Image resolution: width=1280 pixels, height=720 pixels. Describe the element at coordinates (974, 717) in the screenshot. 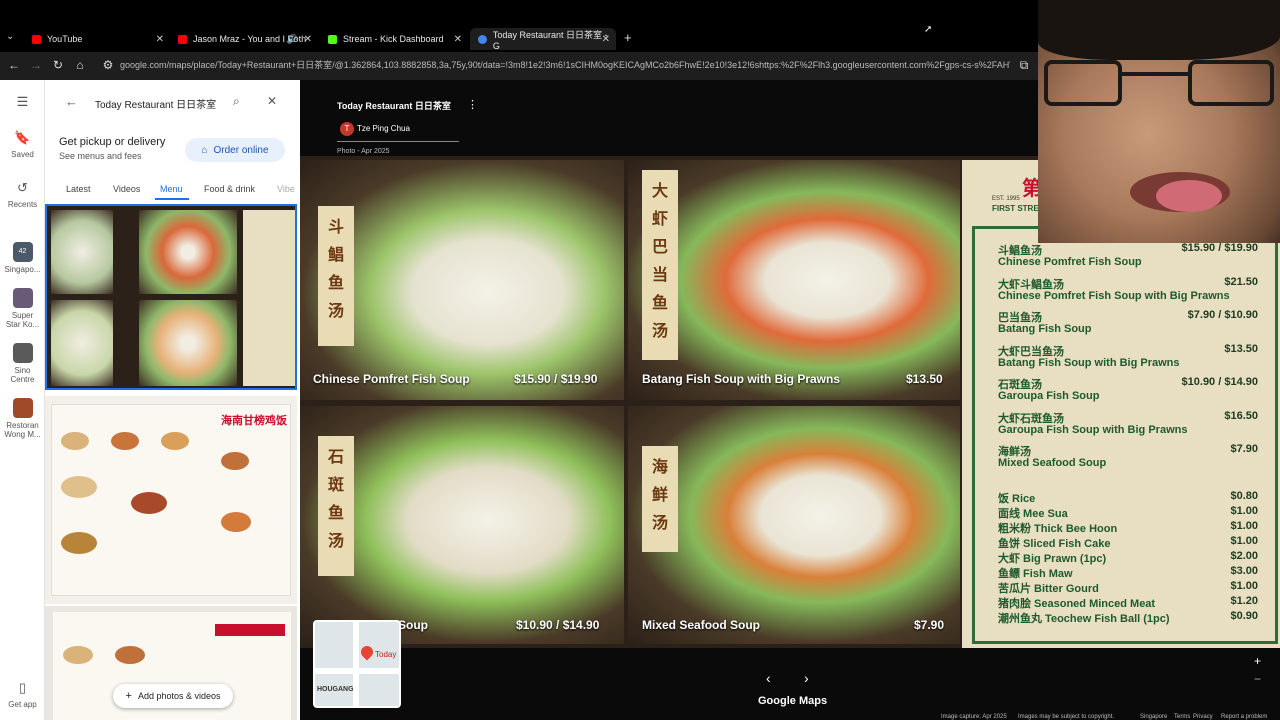

I see `image-capture-date: Image capture: Apr 2025` at that location.